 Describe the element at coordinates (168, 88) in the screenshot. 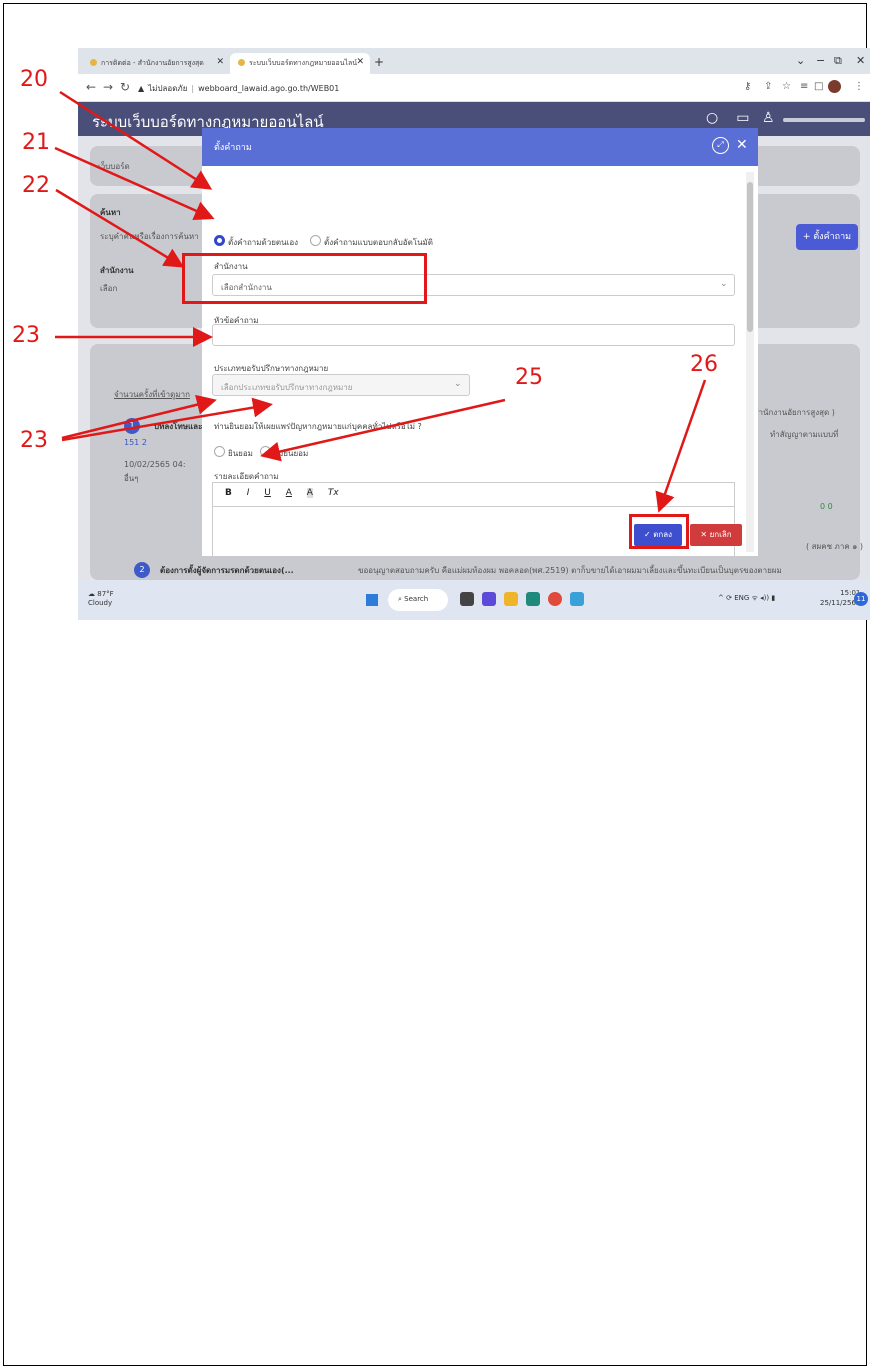

I see `security-label: ไม่ปลอดภัย` at that location.